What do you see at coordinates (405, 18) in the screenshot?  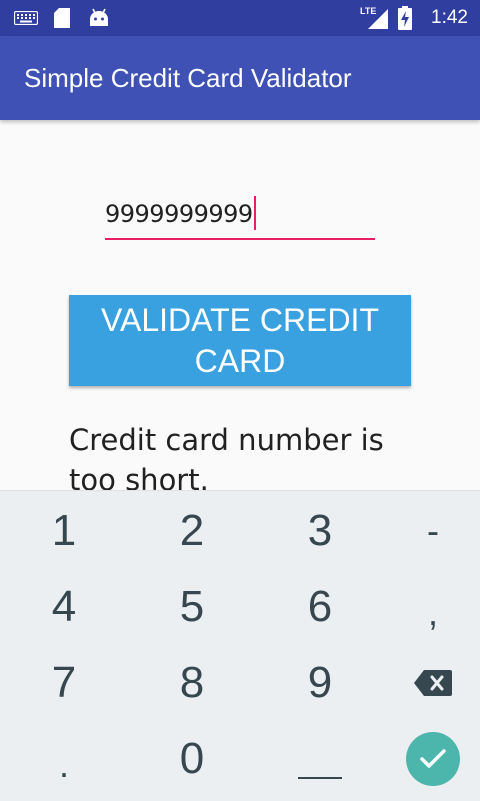 I see `battery-charging-icon` at bounding box center [405, 18].